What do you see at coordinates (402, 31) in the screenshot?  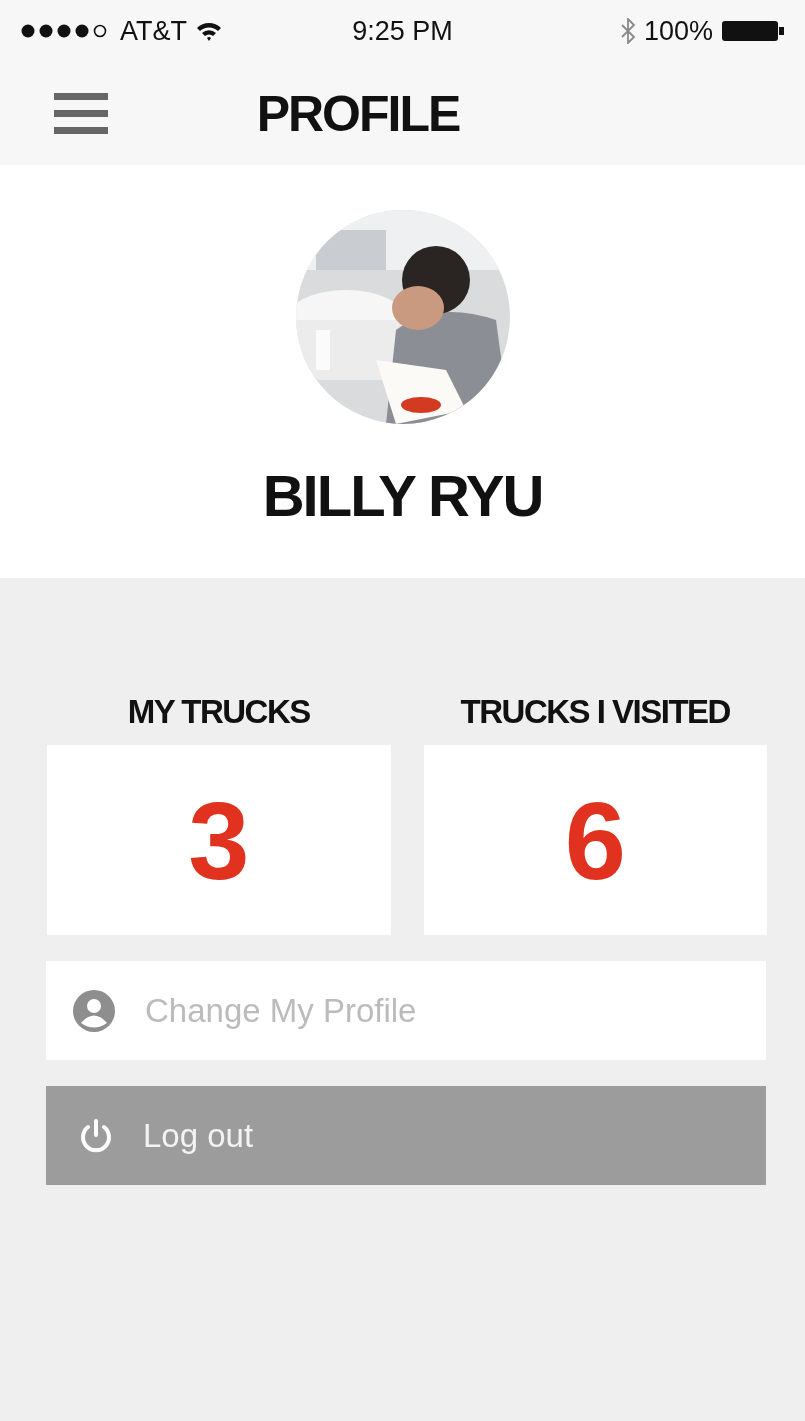 I see `clock-time: 9:25 PM` at bounding box center [402, 31].